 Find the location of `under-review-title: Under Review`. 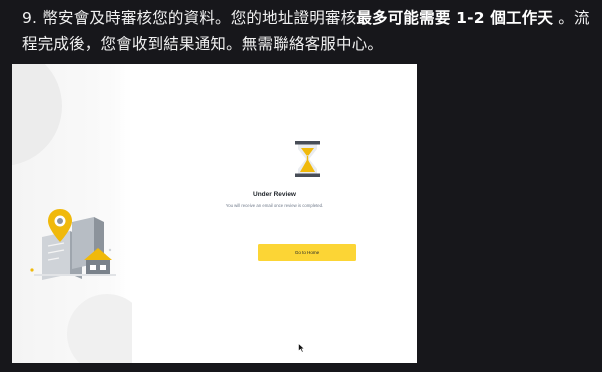

under-review-title: Under Review is located at coordinates (274, 194).